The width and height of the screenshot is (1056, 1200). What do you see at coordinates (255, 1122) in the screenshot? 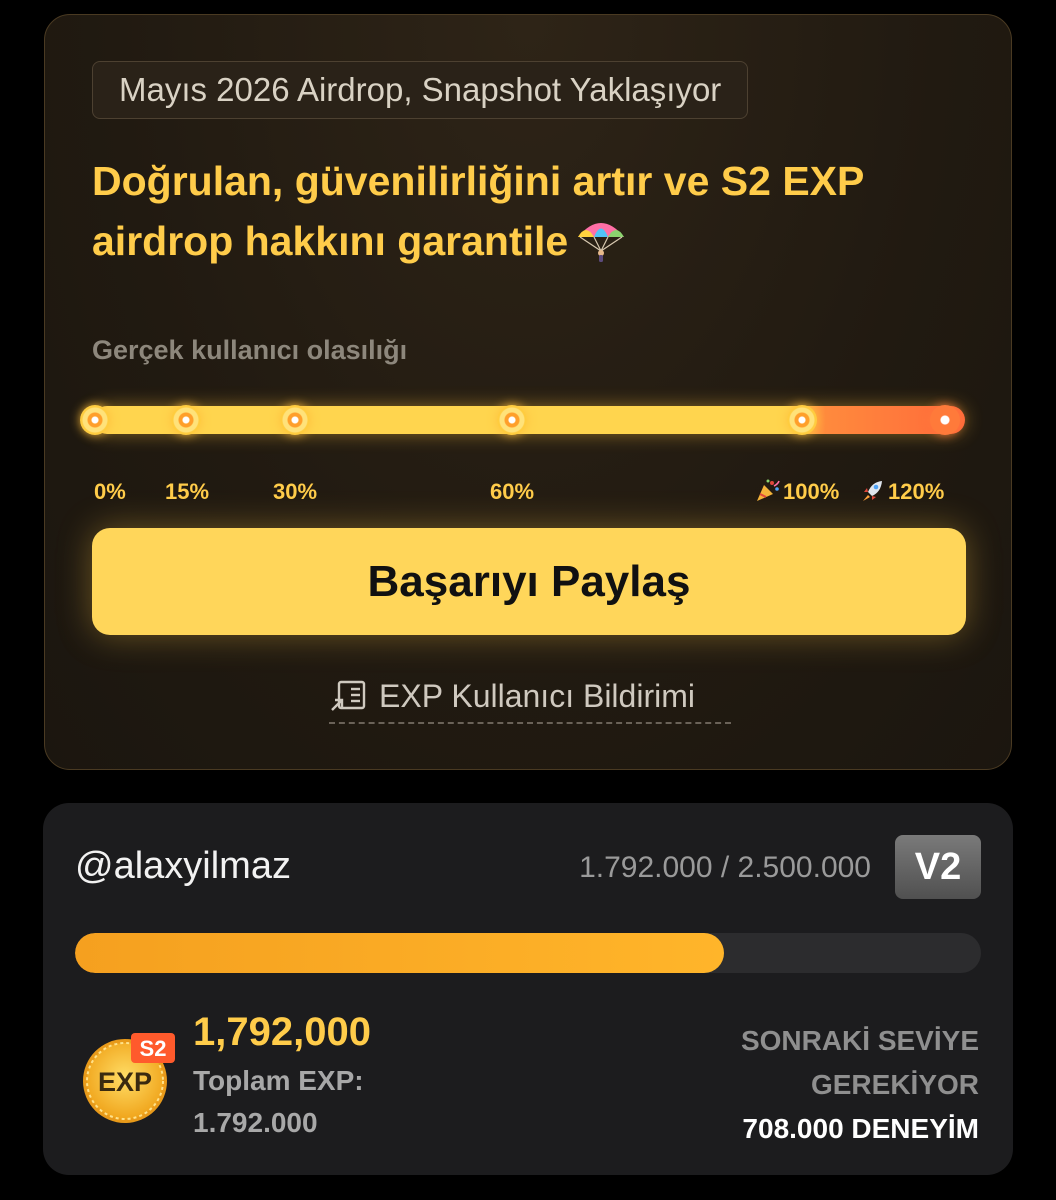
I see `total-exp-value: 1.792.000` at bounding box center [255, 1122].